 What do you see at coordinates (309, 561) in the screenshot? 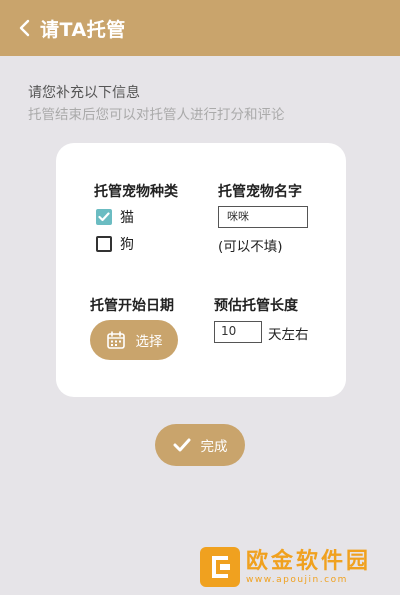
I see `watermark-text: 欧金软件园` at bounding box center [309, 561].